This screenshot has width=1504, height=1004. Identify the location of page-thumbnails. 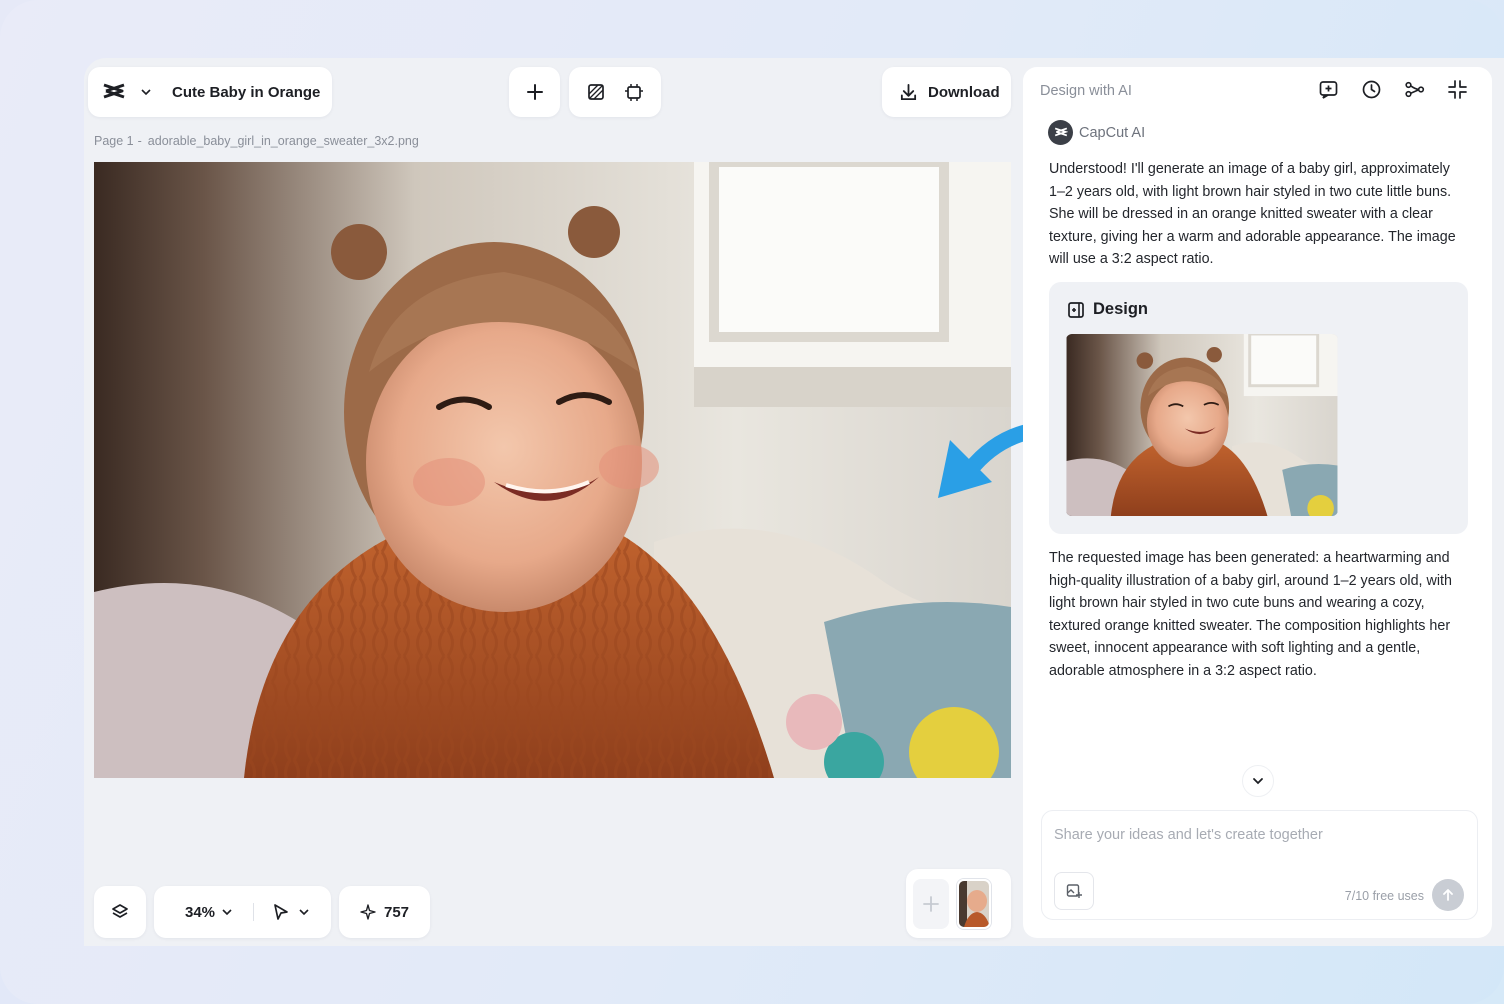
(958, 903).